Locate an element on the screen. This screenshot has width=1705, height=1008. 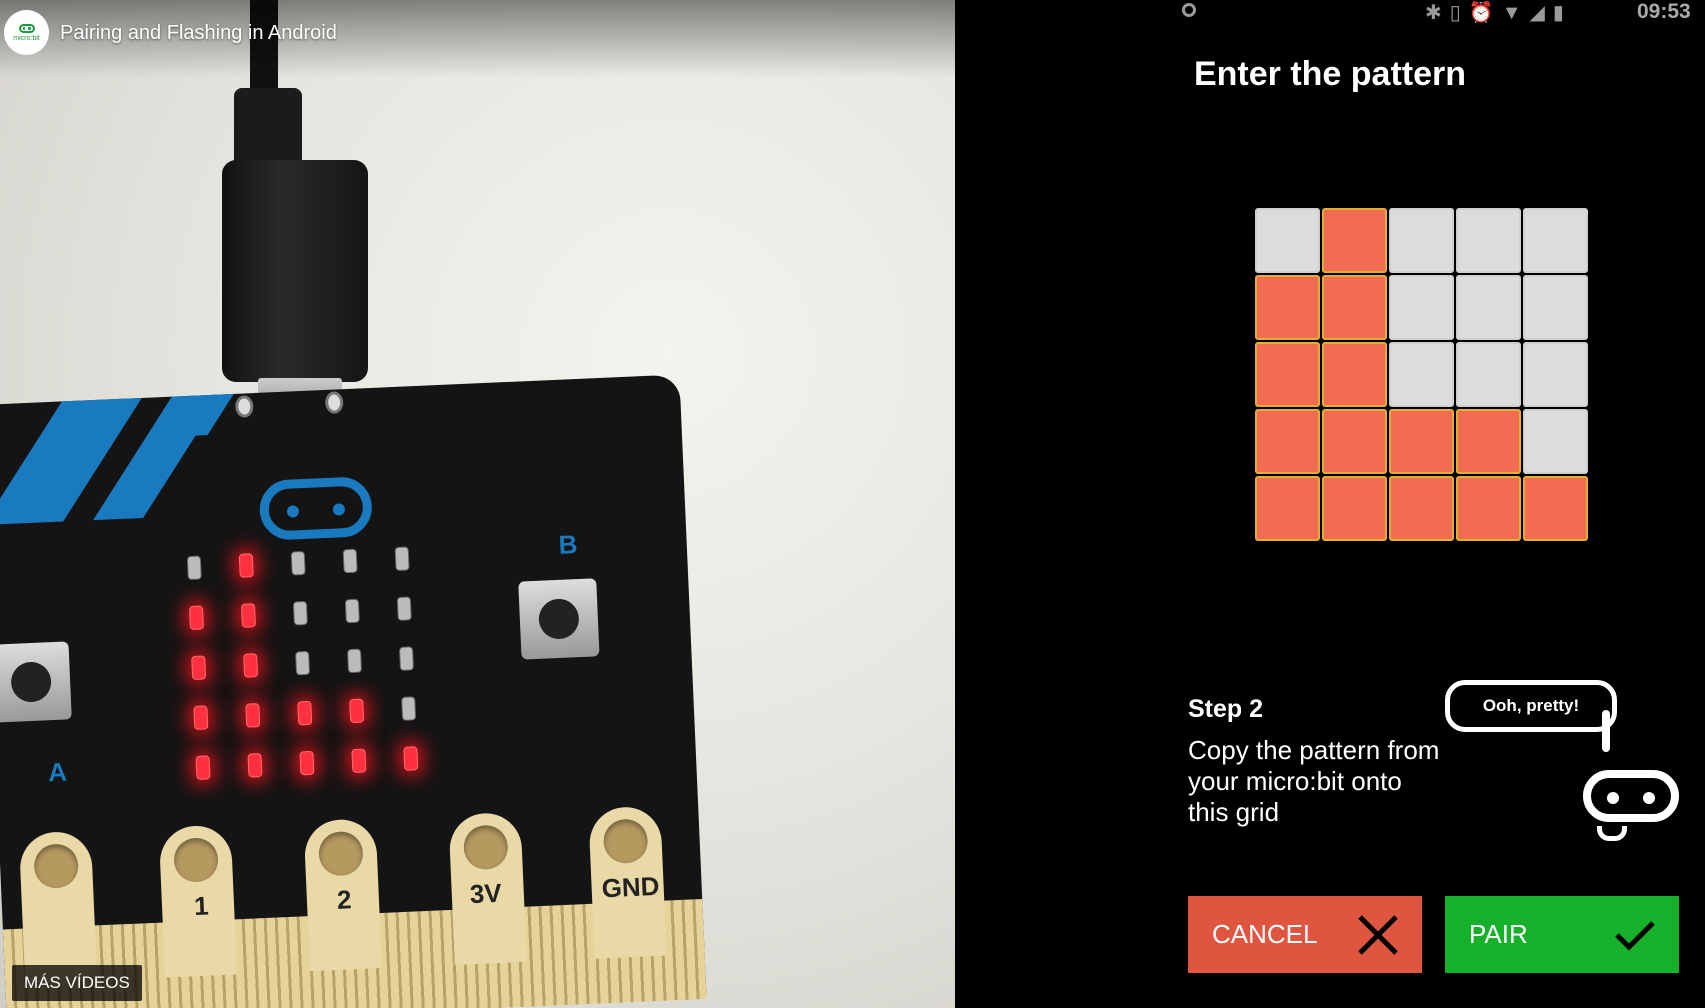
led-r1-c3 is located at coordinates (298, 563).